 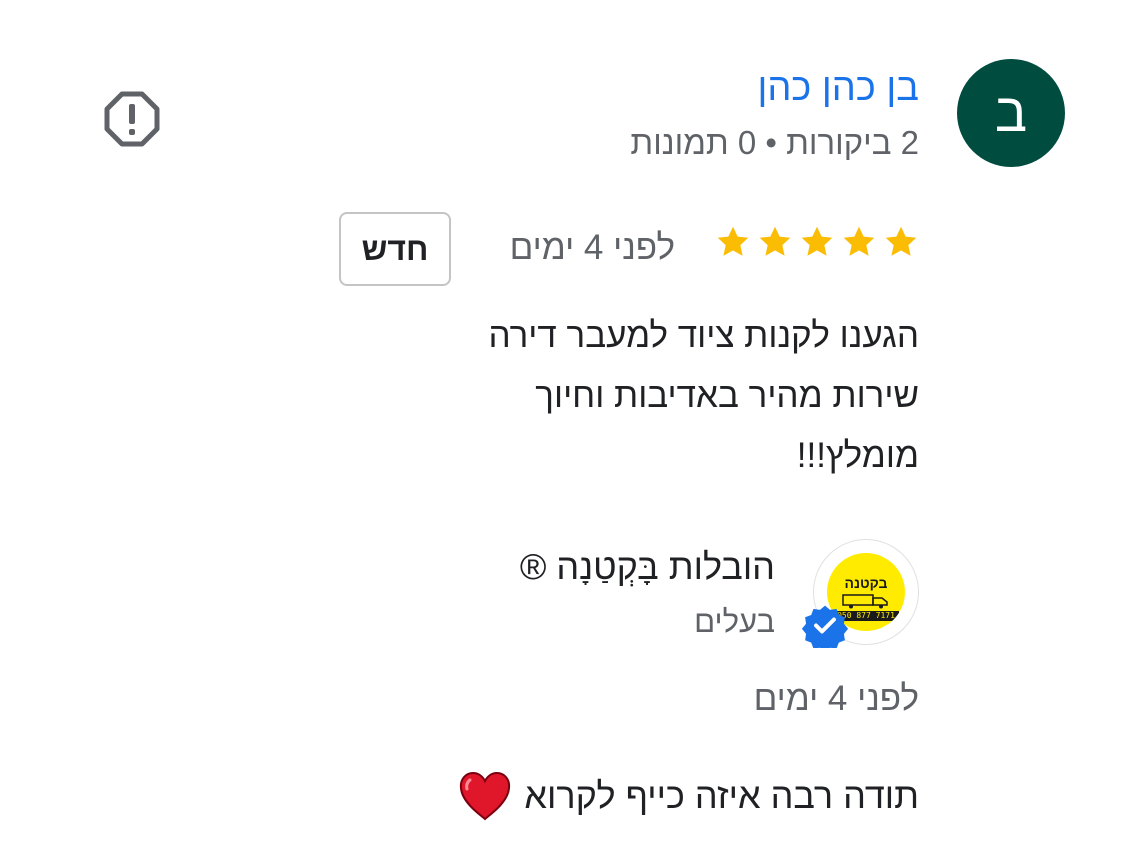 I want to click on avatar-letter: ב, so click(x=1011, y=113).